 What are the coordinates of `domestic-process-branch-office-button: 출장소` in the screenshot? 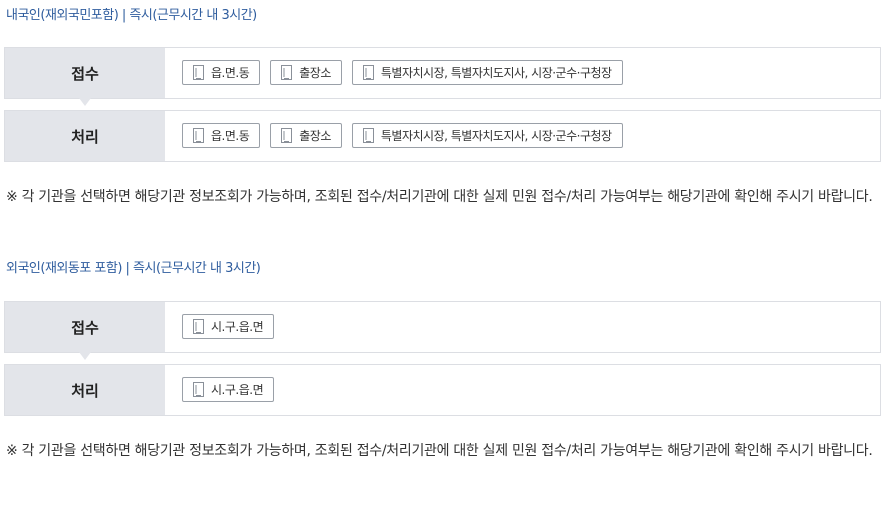 It's located at (306, 135).